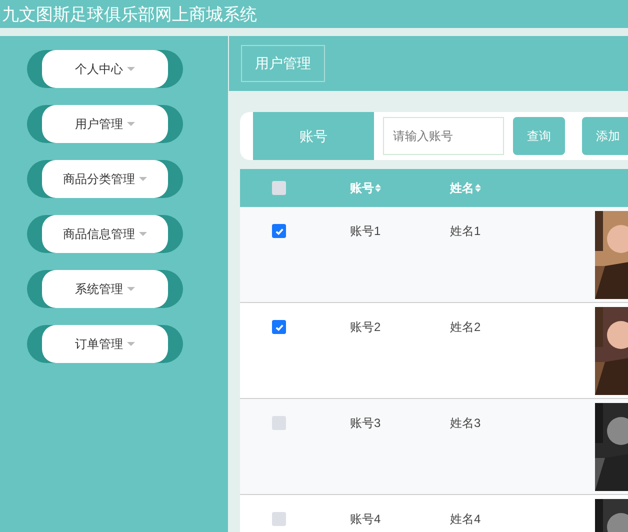  What do you see at coordinates (466, 519) in the screenshot?
I see `table-cell-text: 姓名4` at bounding box center [466, 519].